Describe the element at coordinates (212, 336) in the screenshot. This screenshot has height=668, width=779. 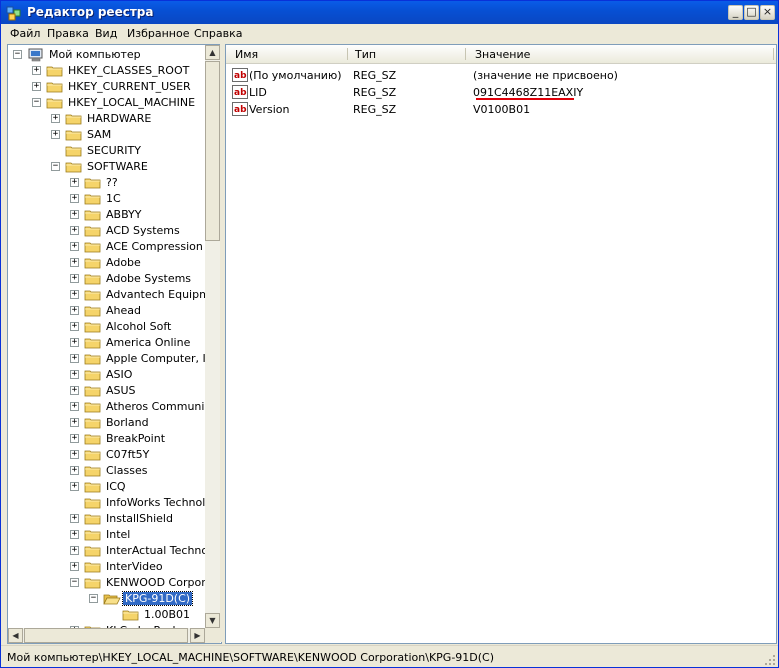
I see `tree-vertical-scrollbar: ▲ ▼` at that location.